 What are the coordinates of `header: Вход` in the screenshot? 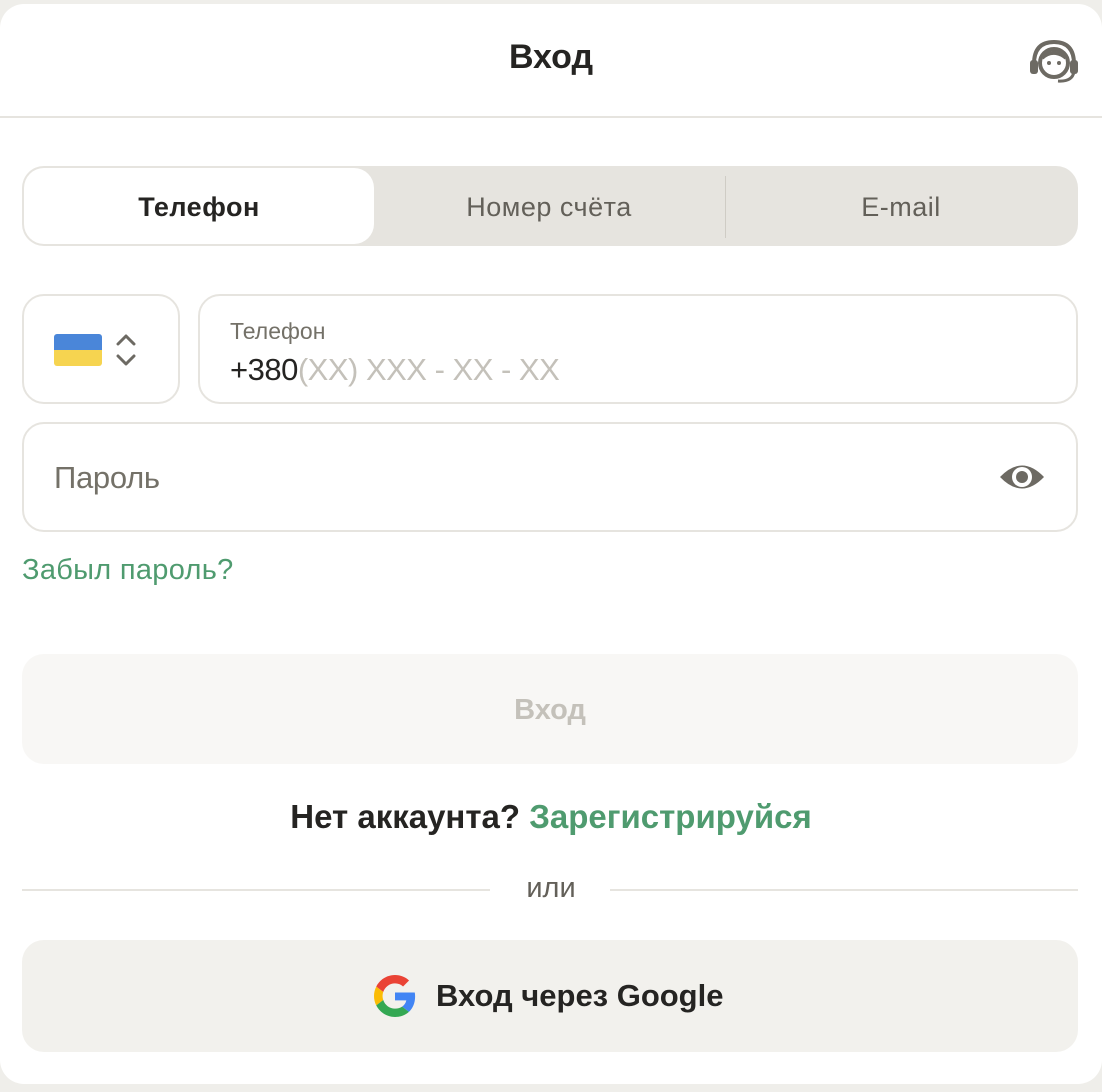 It's located at (551, 61).